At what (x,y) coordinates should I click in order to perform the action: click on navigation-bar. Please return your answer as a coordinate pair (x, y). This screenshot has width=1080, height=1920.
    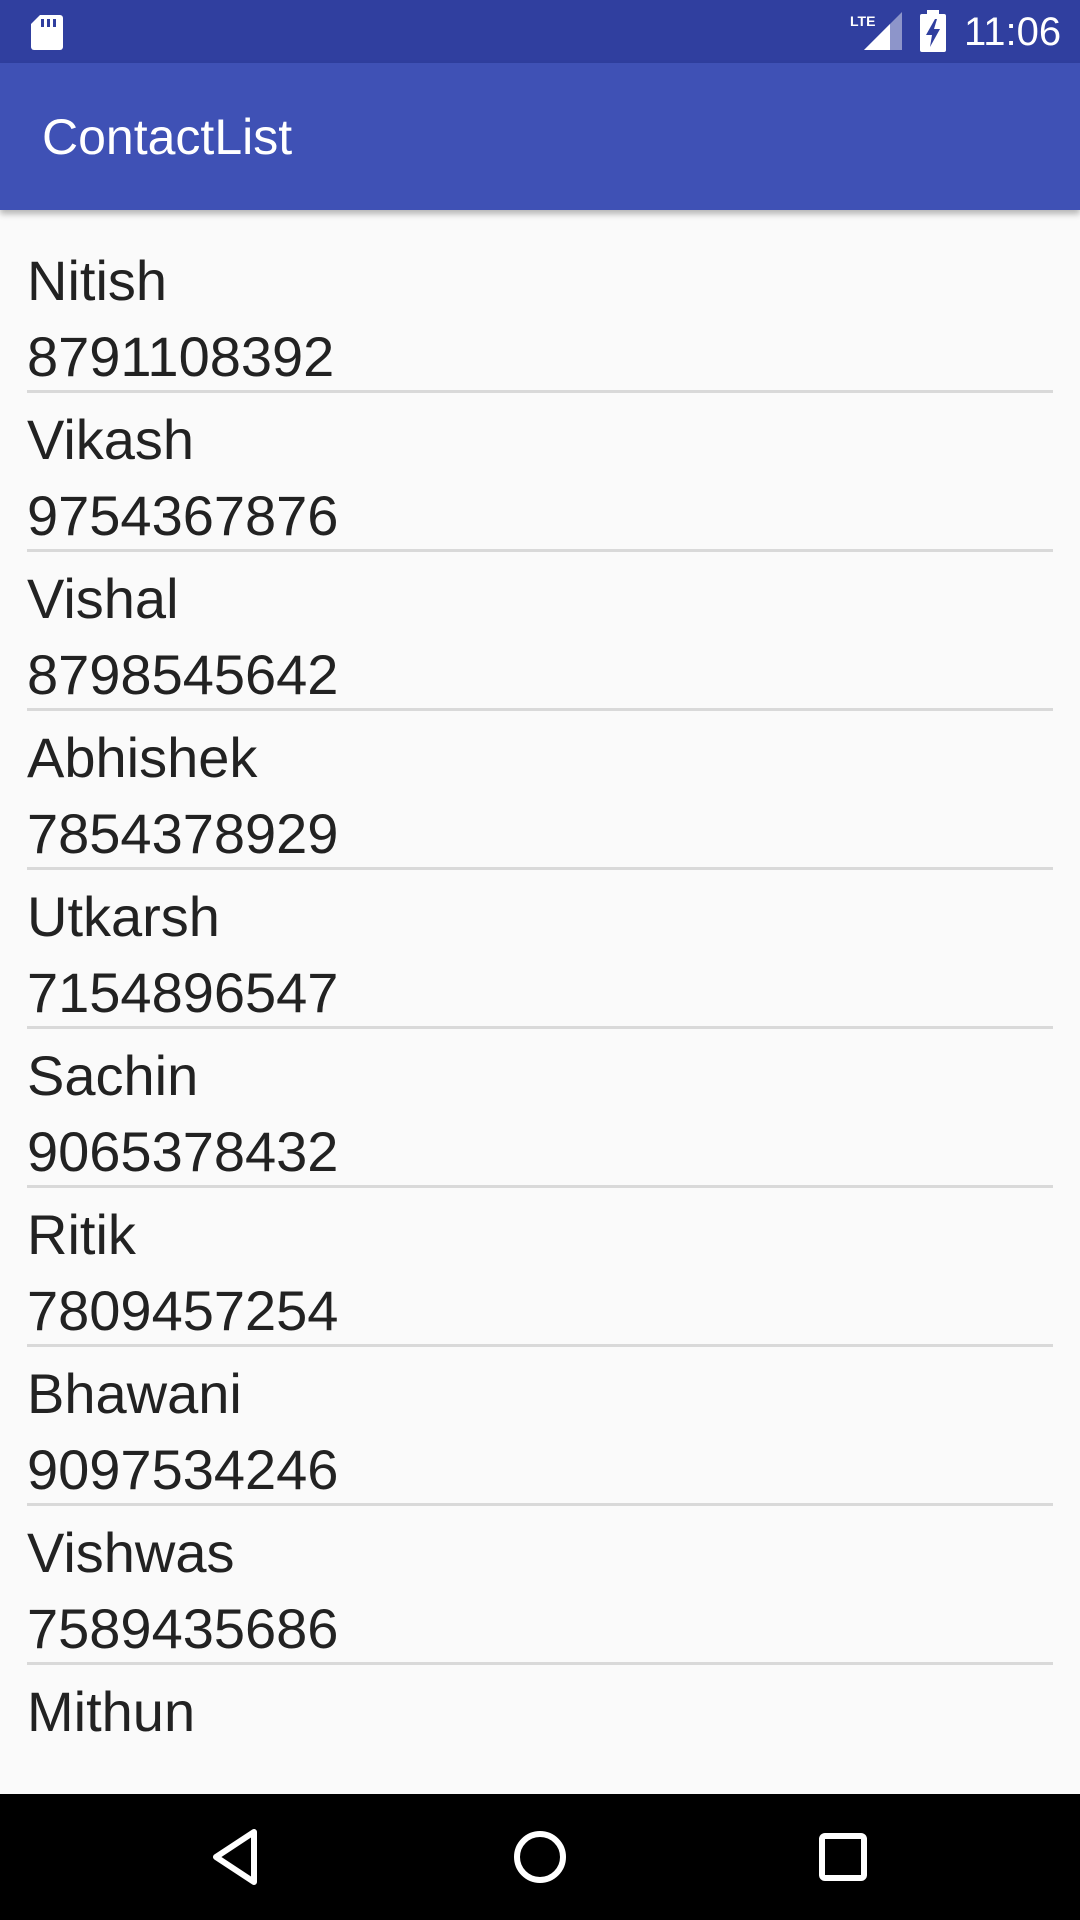
    Looking at the image, I should click on (540, 1857).